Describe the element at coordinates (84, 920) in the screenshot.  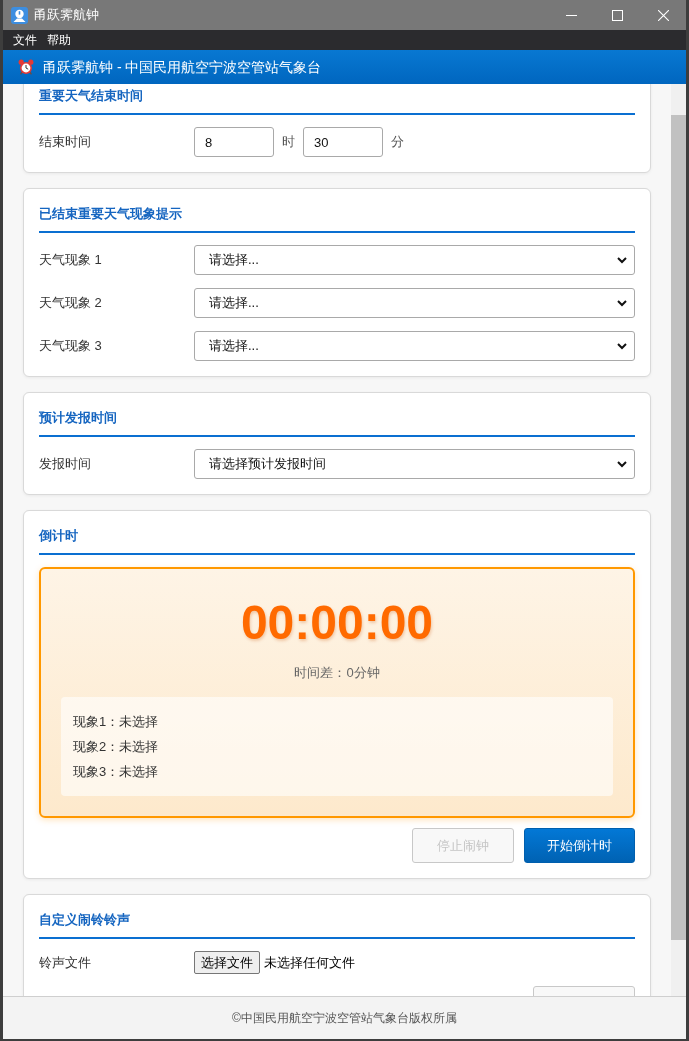
I see `section-title: 自定义闹铃铃声` at that location.